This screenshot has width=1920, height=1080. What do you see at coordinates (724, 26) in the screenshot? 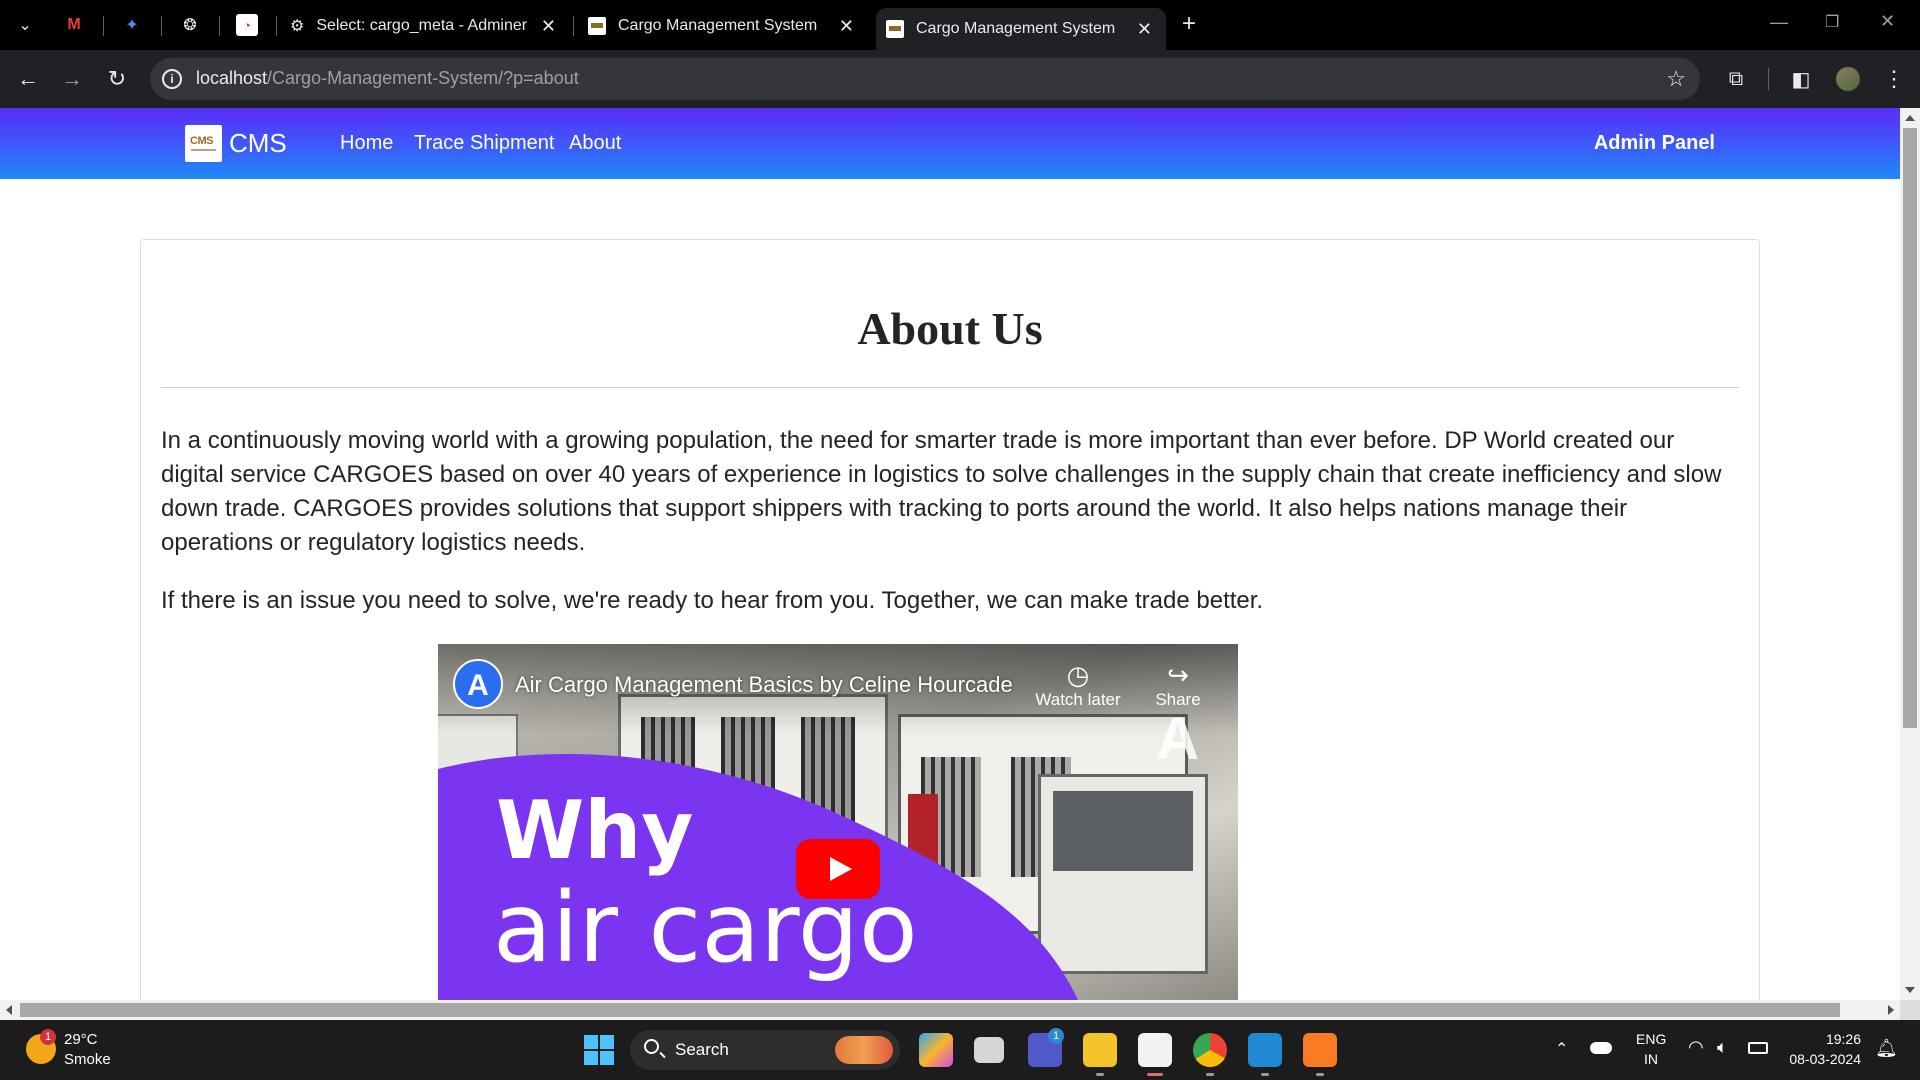
I see `tab-cargo-1: Cargo Management System ✕` at bounding box center [724, 26].